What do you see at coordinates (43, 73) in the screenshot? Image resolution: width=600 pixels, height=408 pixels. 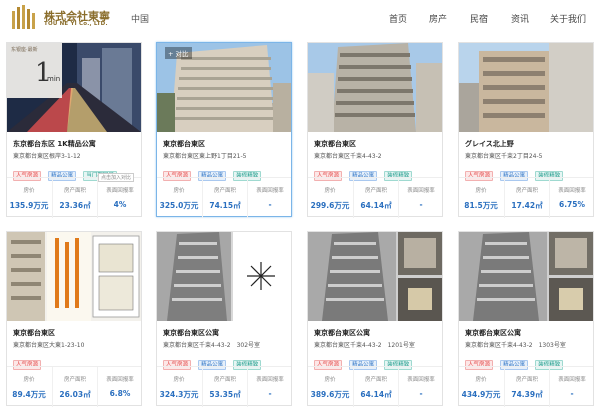 I see `photo-banner-number: 1` at bounding box center [43, 73].